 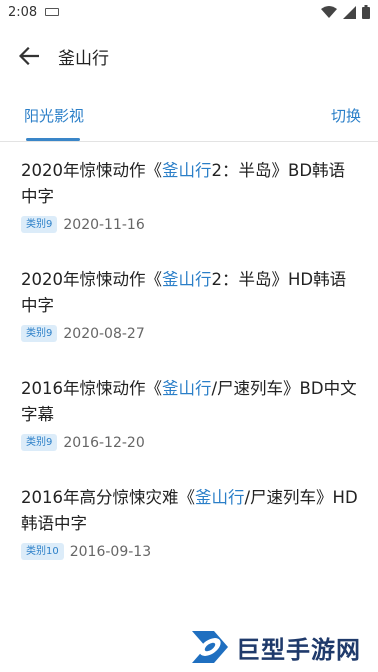 I want to click on result-title: 2020年惊悚动作《釜山行2：半岛》HD韩语中字, so click(x=184, y=292).